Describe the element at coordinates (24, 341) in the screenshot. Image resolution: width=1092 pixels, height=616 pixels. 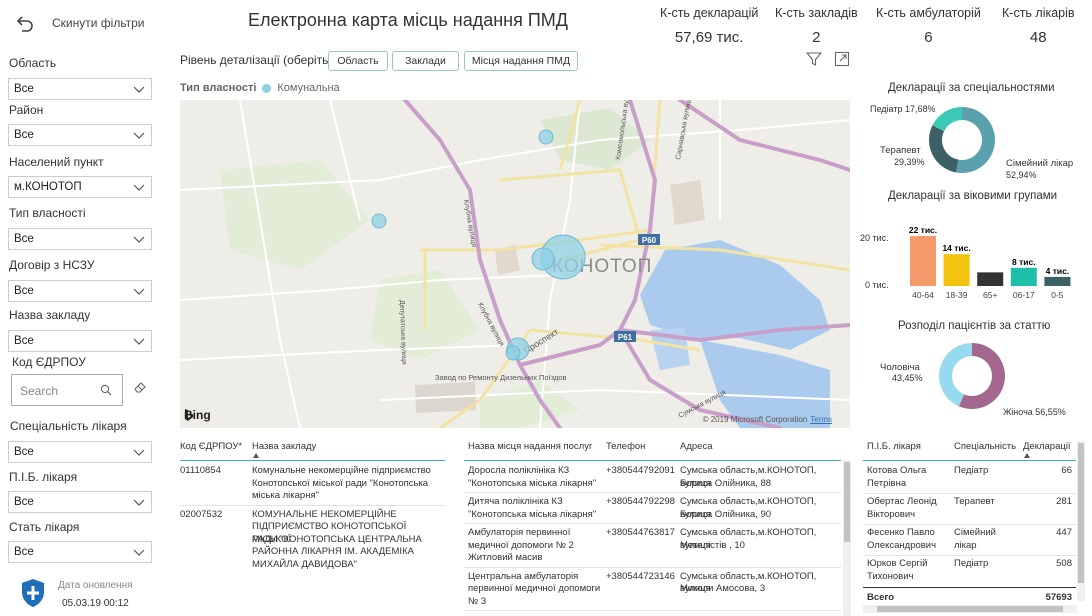
I see `filter-facility-value: Все` at that location.